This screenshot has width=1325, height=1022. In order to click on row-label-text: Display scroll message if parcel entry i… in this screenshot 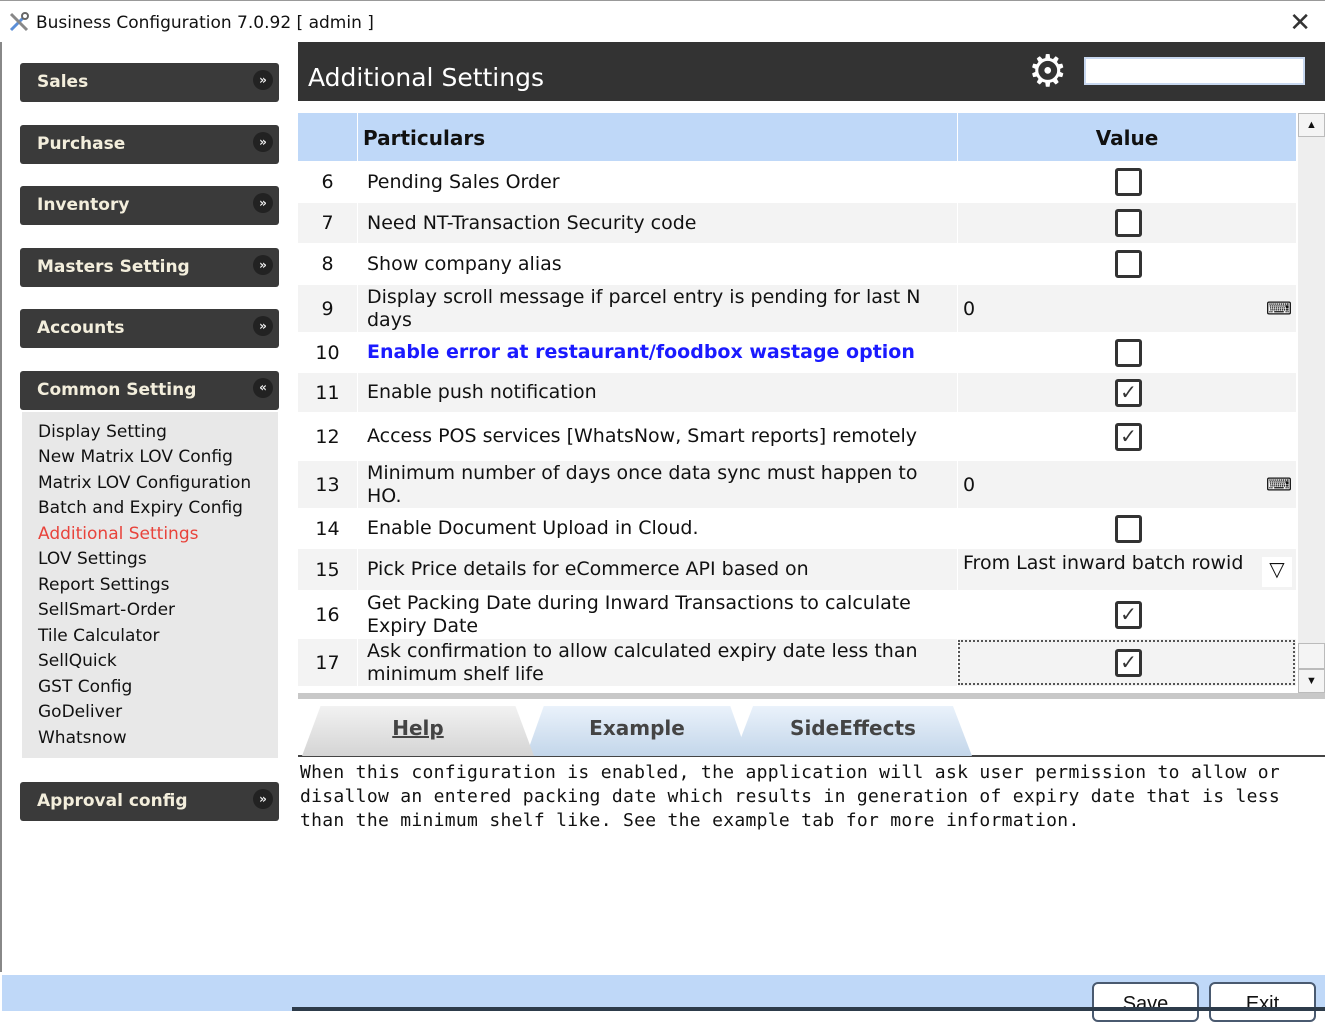, I will do `click(644, 308)`.